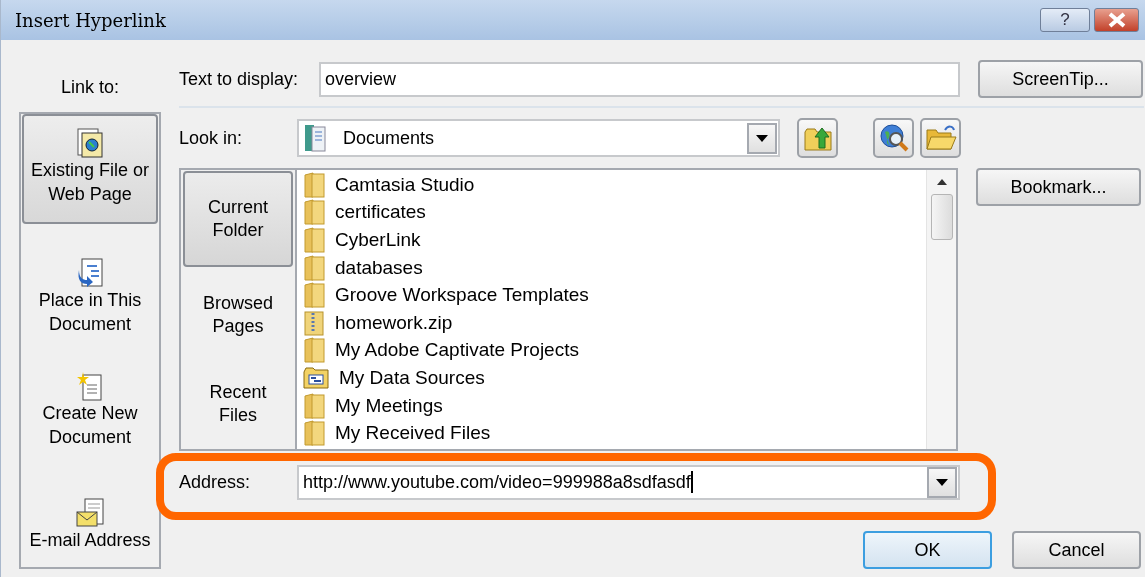 This screenshot has width=1145, height=577. I want to click on link-type-button: E-mail Address, so click(90, 521).